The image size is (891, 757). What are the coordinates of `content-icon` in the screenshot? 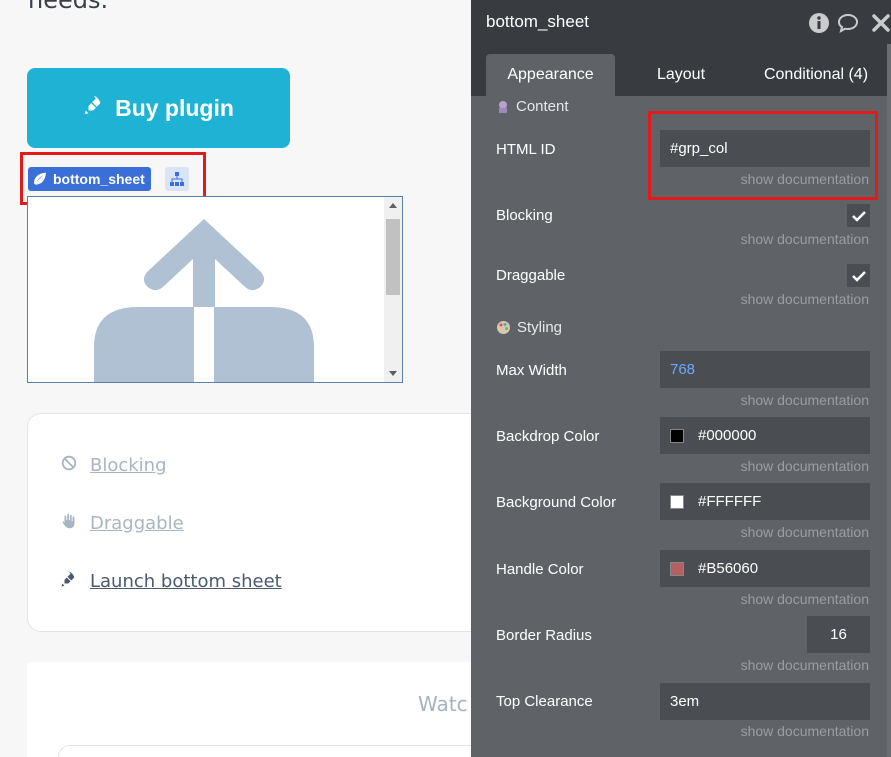 It's located at (503, 106).